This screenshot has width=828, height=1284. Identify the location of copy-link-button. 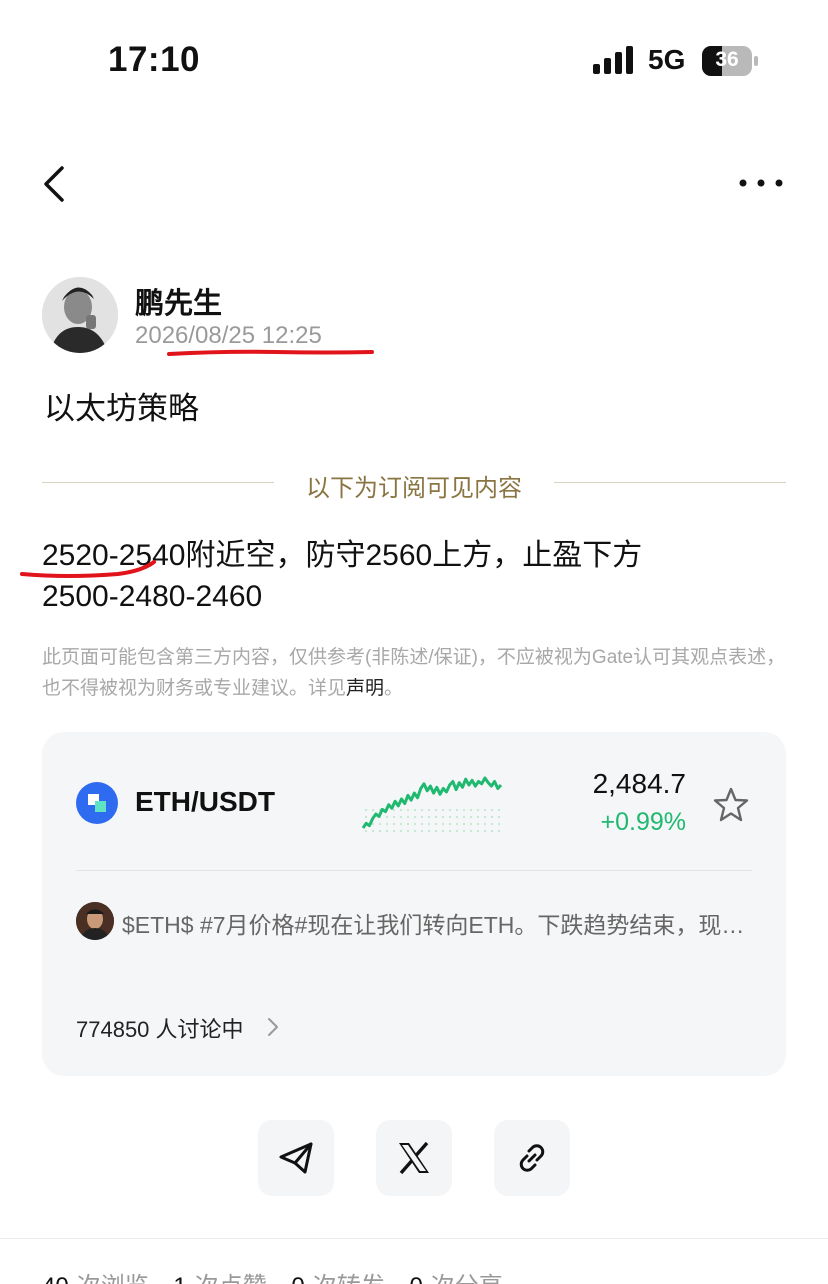
(532, 1158).